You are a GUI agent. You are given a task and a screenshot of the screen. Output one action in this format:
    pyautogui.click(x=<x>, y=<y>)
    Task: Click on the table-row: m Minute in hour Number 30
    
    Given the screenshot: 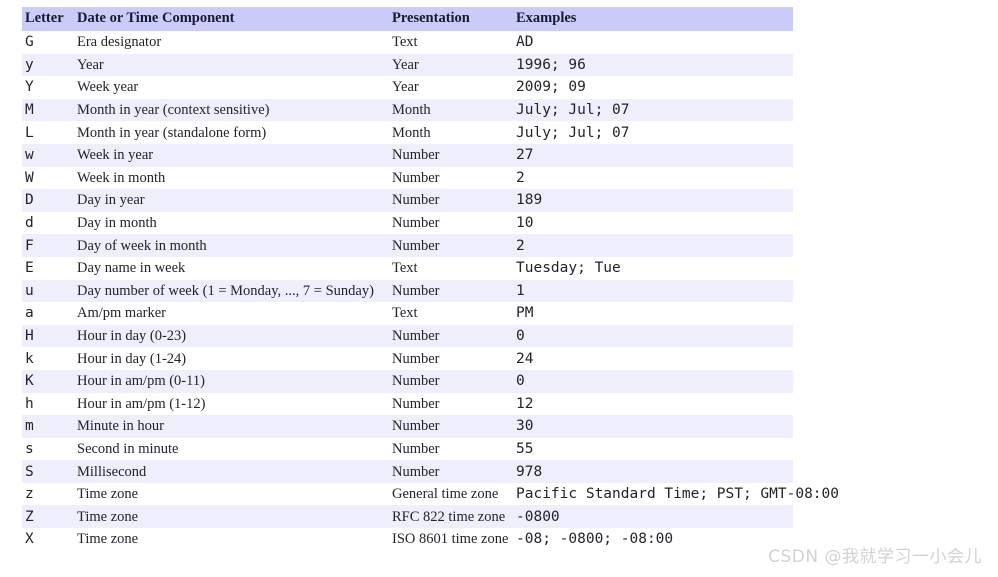 What is the action you would take?
    pyautogui.click(x=407, y=426)
    